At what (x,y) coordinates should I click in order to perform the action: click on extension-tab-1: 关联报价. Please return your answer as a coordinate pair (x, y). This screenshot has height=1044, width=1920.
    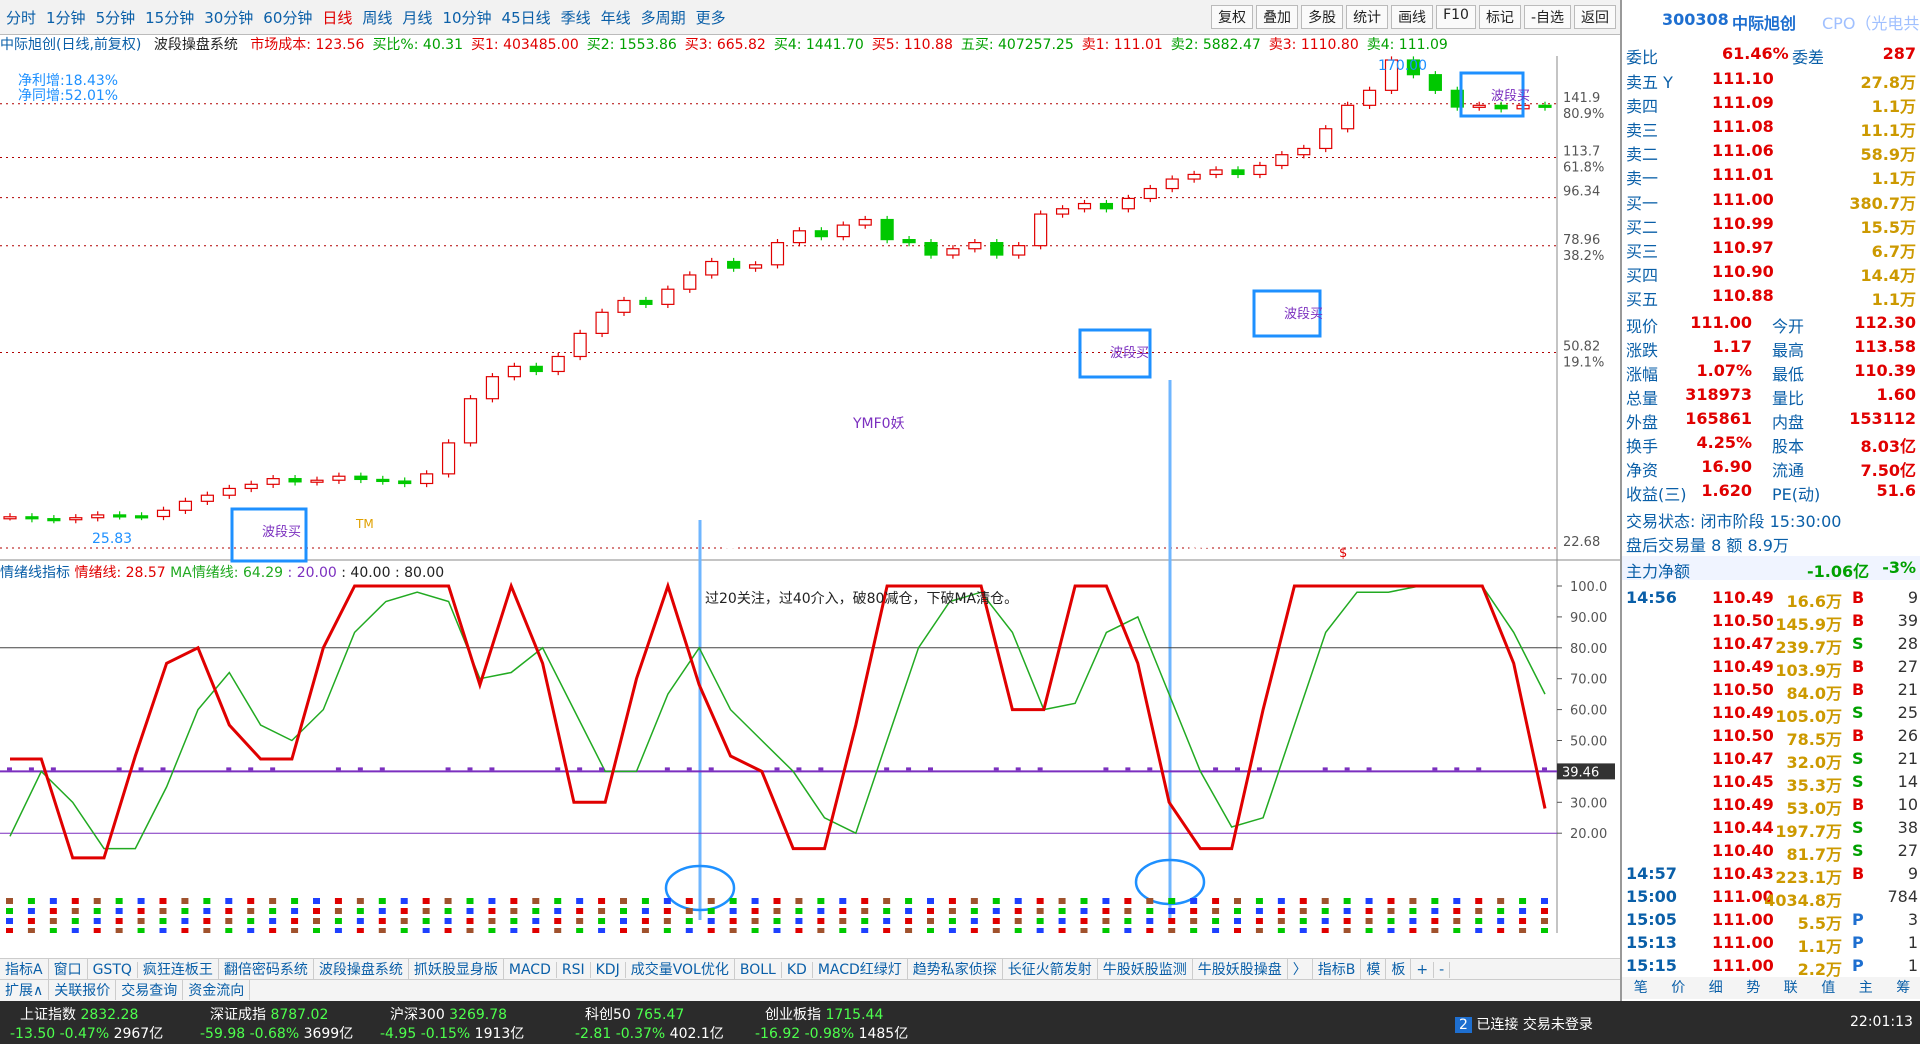
    Looking at the image, I should click on (83, 990).